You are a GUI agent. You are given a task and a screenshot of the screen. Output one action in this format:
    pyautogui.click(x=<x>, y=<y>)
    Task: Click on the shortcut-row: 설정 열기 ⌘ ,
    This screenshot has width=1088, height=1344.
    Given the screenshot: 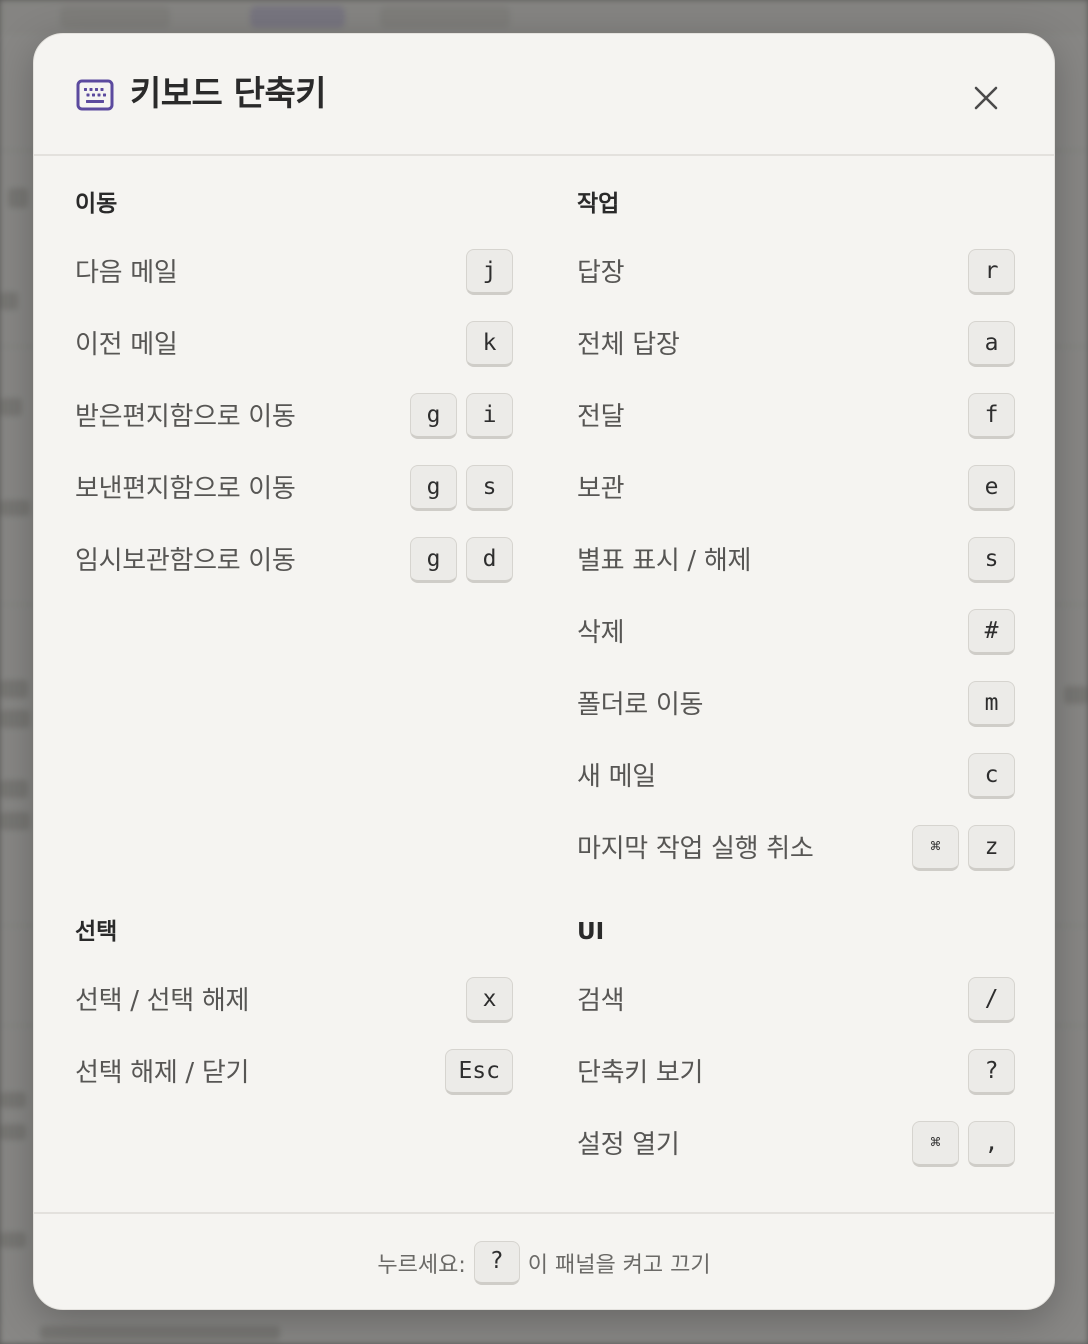 What is the action you would take?
    pyautogui.click(x=796, y=1145)
    